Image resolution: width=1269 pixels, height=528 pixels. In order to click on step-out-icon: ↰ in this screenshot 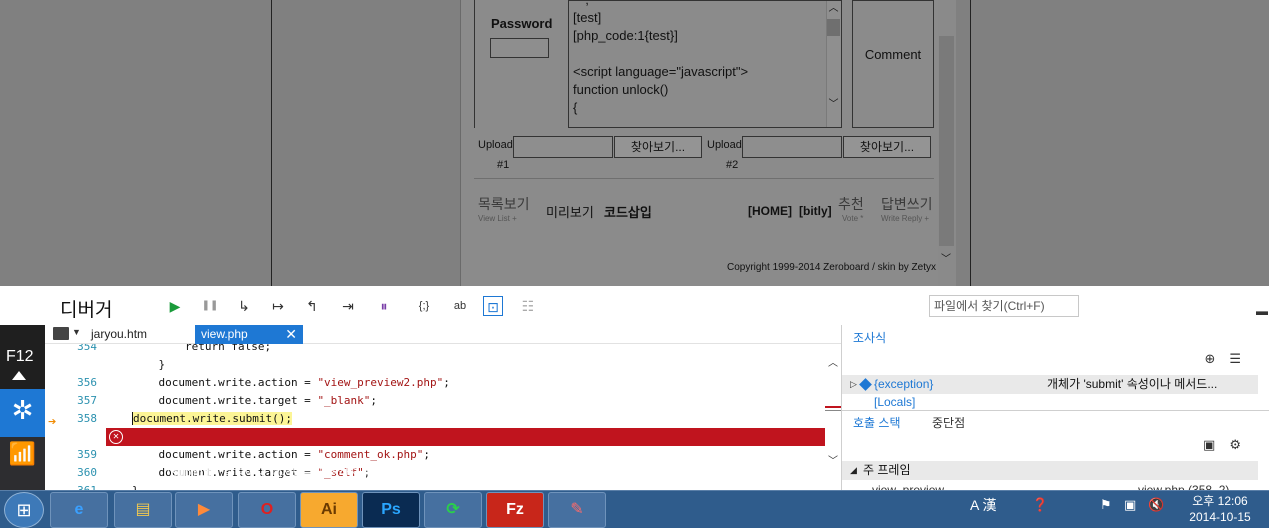, I will do `click(312, 306)`.